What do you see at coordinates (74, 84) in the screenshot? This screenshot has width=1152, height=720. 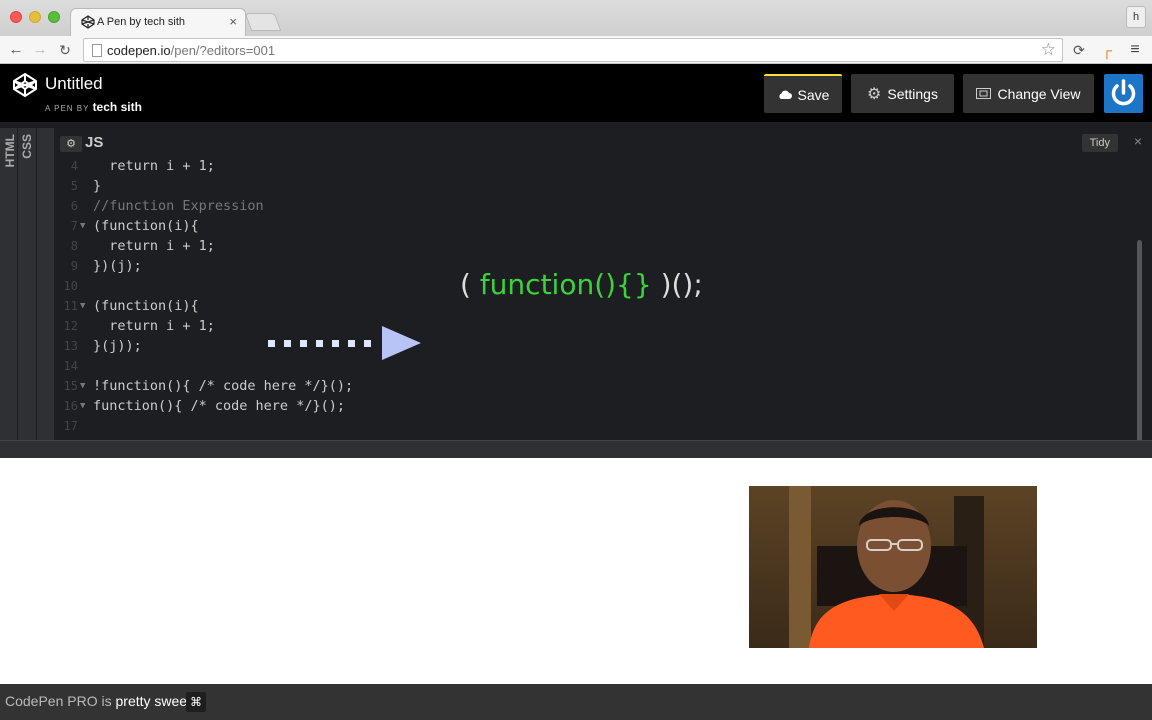 I see `pen-title: Untitled` at bounding box center [74, 84].